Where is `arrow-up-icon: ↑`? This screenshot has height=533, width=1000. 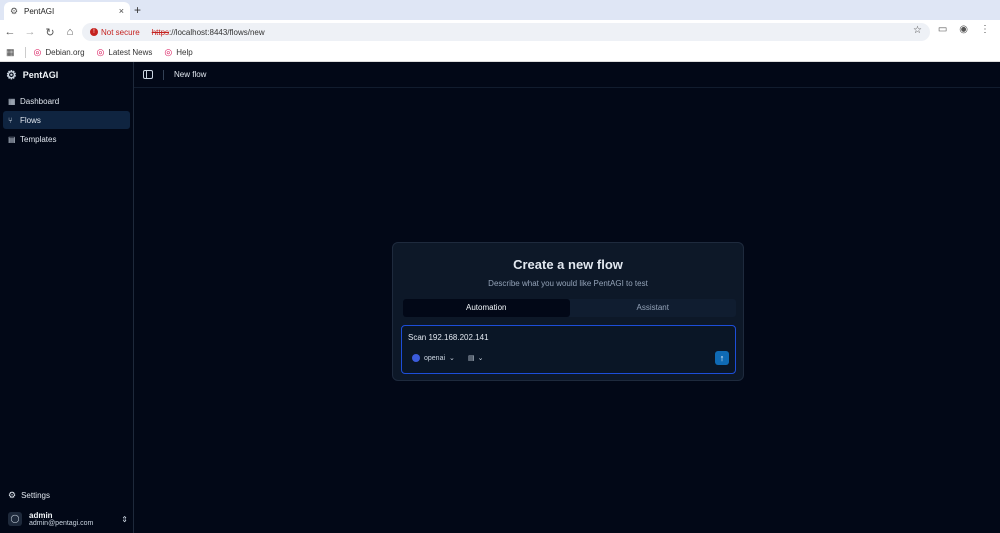 arrow-up-icon: ↑ is located at coordinates (722, 358).